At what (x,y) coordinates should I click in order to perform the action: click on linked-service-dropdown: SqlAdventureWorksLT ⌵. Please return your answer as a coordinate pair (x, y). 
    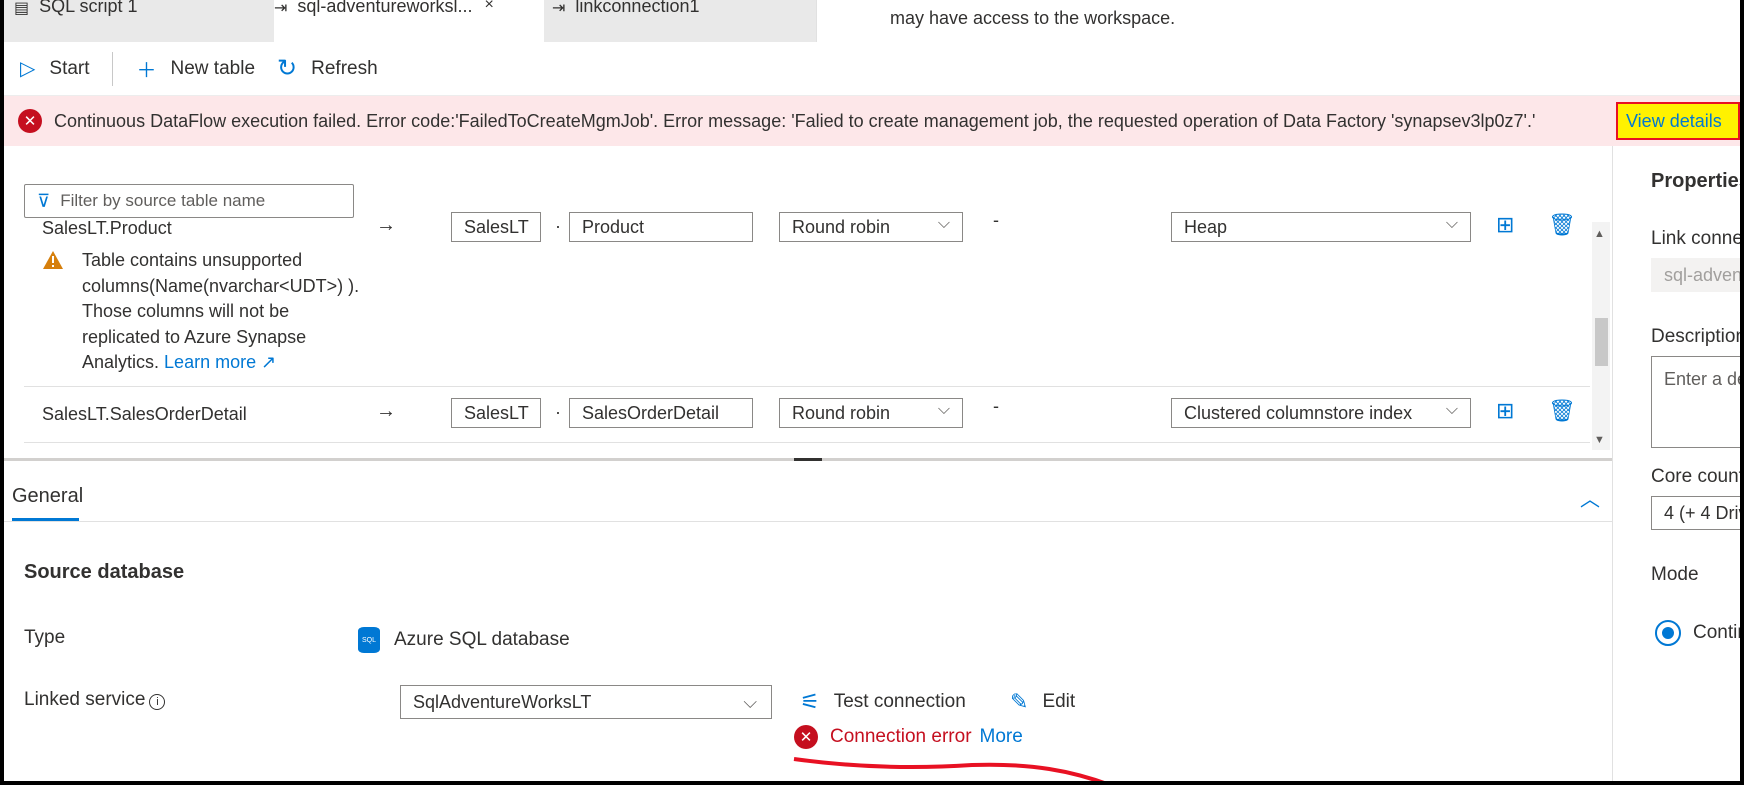
    Looking at the image, I should click on (586, 702).